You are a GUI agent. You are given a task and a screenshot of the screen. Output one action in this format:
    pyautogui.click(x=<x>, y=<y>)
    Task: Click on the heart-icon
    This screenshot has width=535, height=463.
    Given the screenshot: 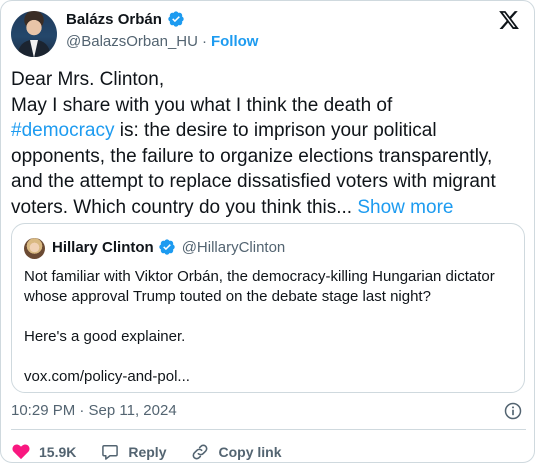 What is the action you would take?
    pyautogui.click(x=21, y=452)
    